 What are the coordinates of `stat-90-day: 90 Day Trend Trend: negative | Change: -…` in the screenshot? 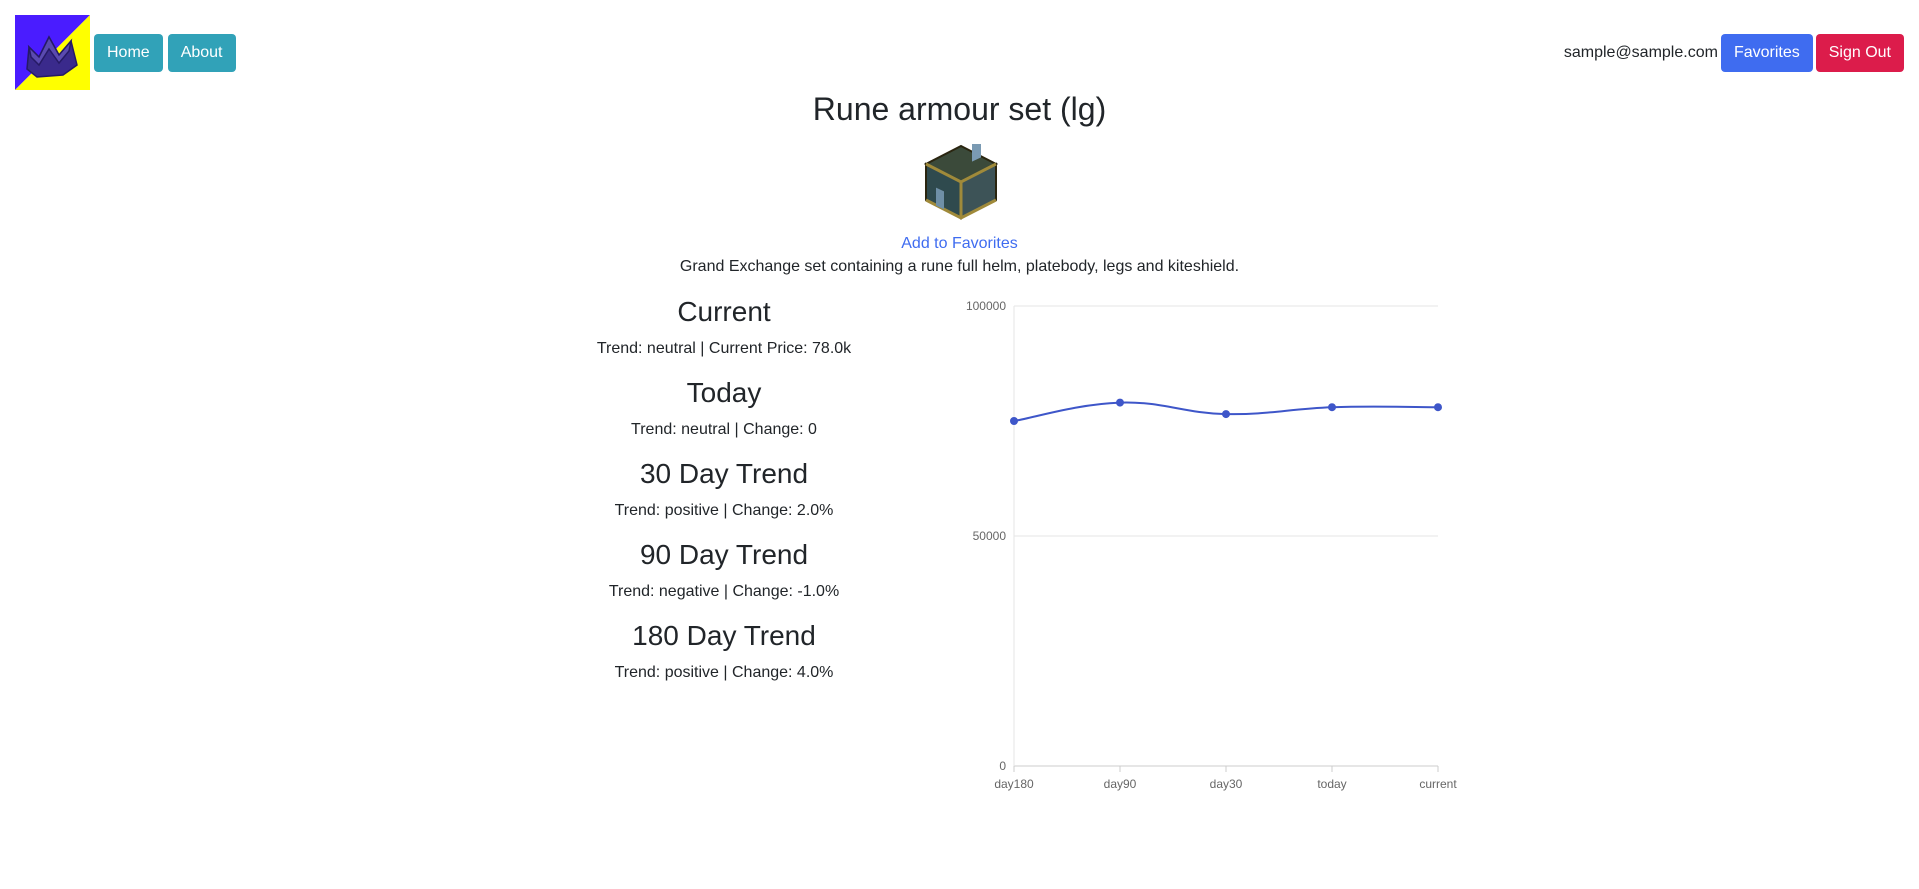 It's located at (724, 573).